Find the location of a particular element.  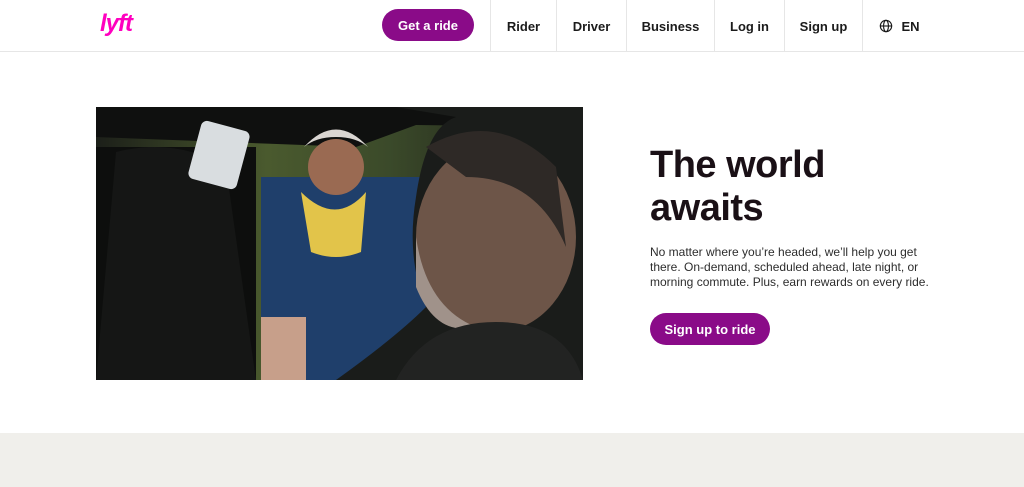

globe-icon is located at coordinates (886, 26).